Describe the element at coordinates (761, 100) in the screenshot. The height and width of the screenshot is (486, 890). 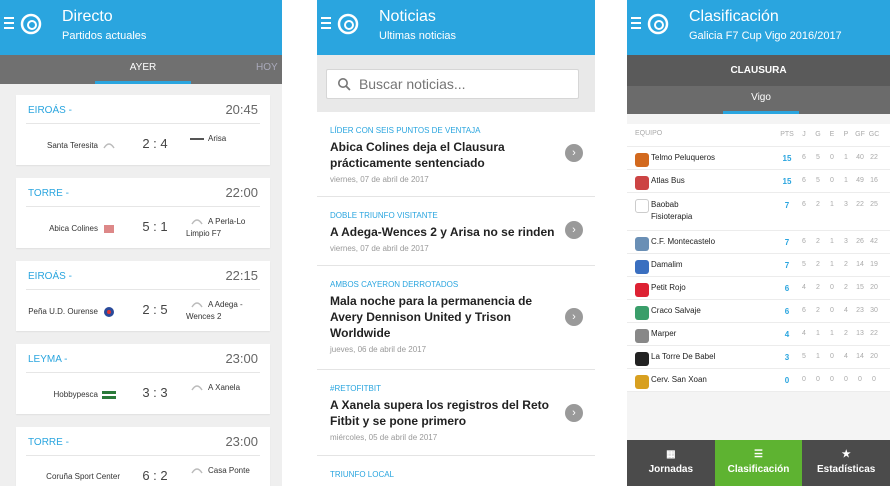
I see `tab-vigo: Vigo` at that location.